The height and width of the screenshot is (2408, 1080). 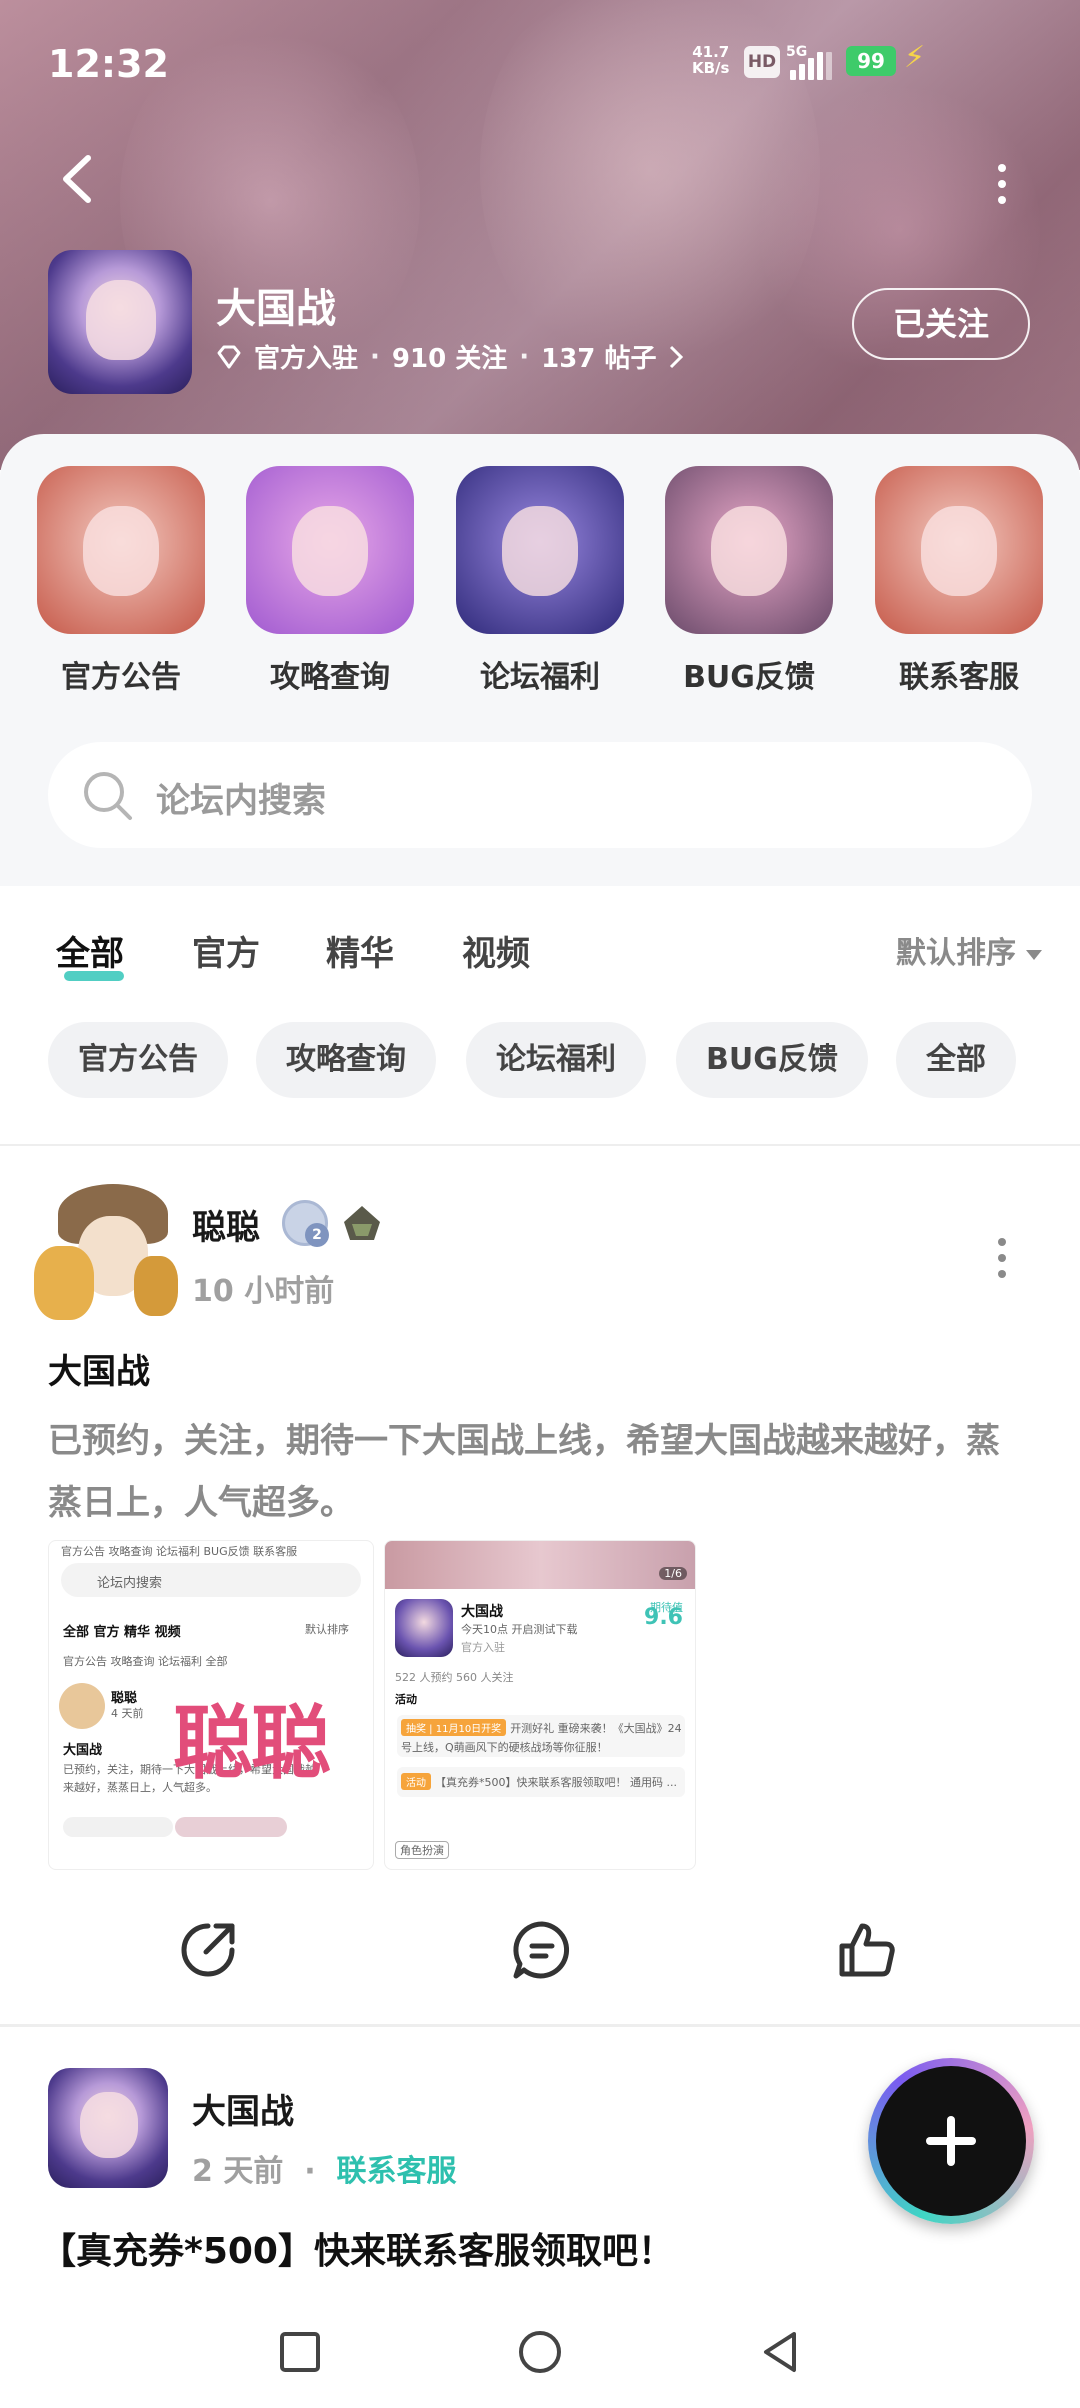 I want to click on forum-avatar, so click(x=120, y=322).